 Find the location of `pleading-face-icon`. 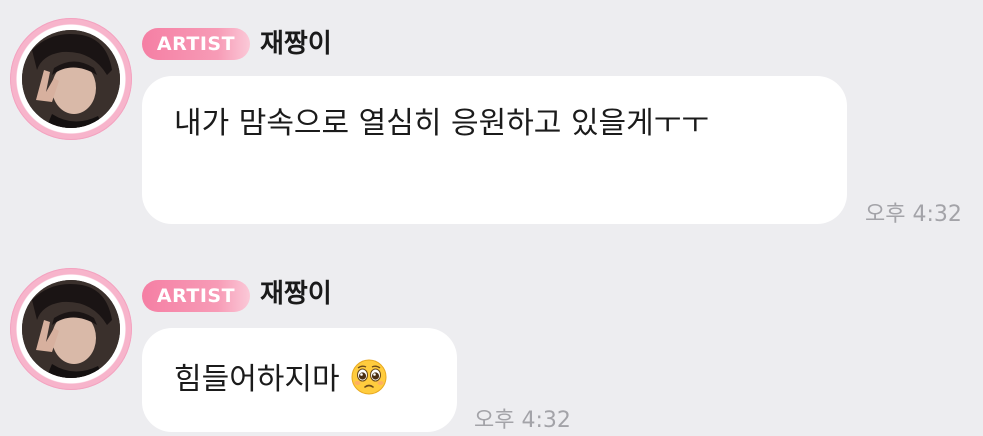

pleading-face-icon is located at coordinates (369, 381).